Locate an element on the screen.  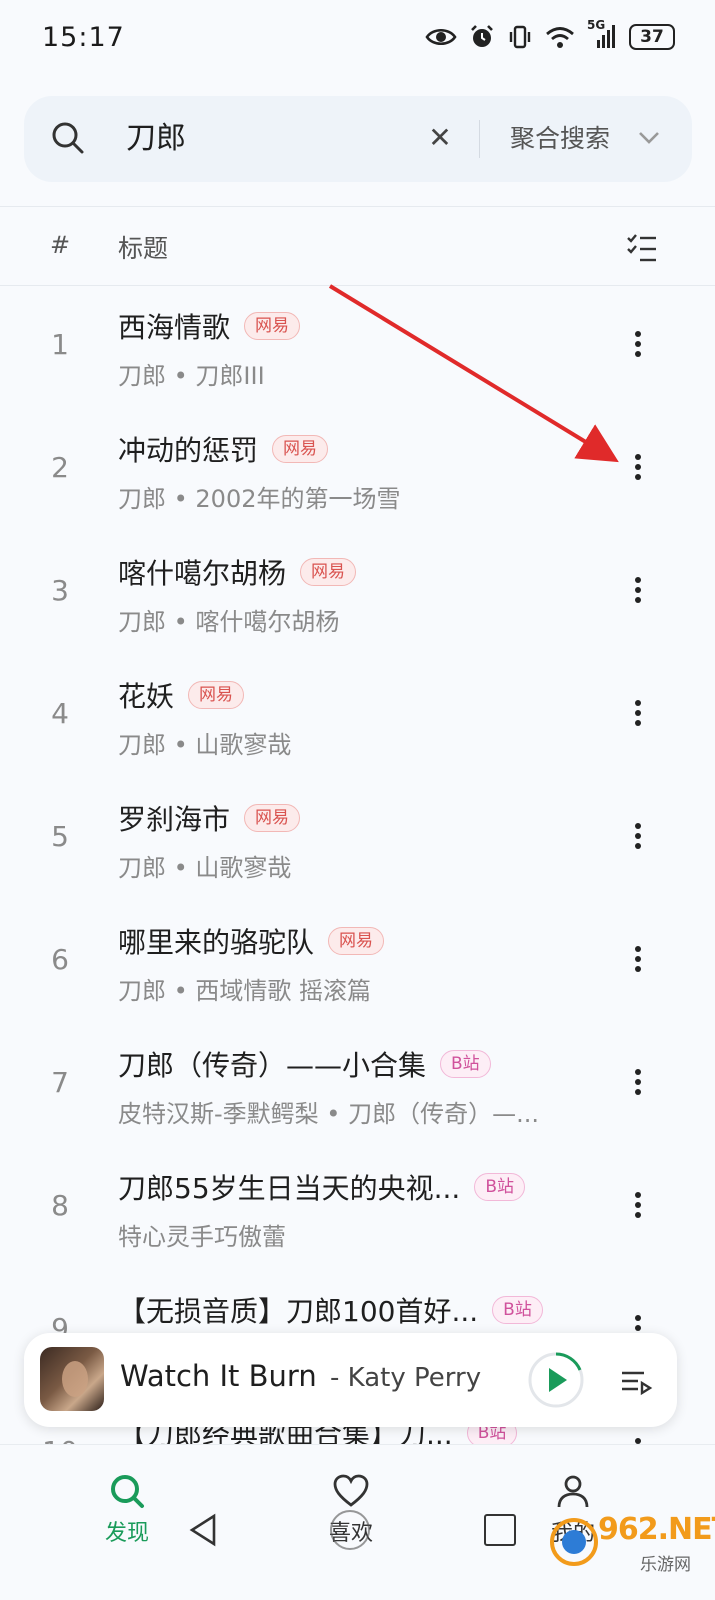
song-row: 8 刀郎55岁生日当天的央视... B站特心灵手巧傲蕾 is located at coordinates (357, 1208).